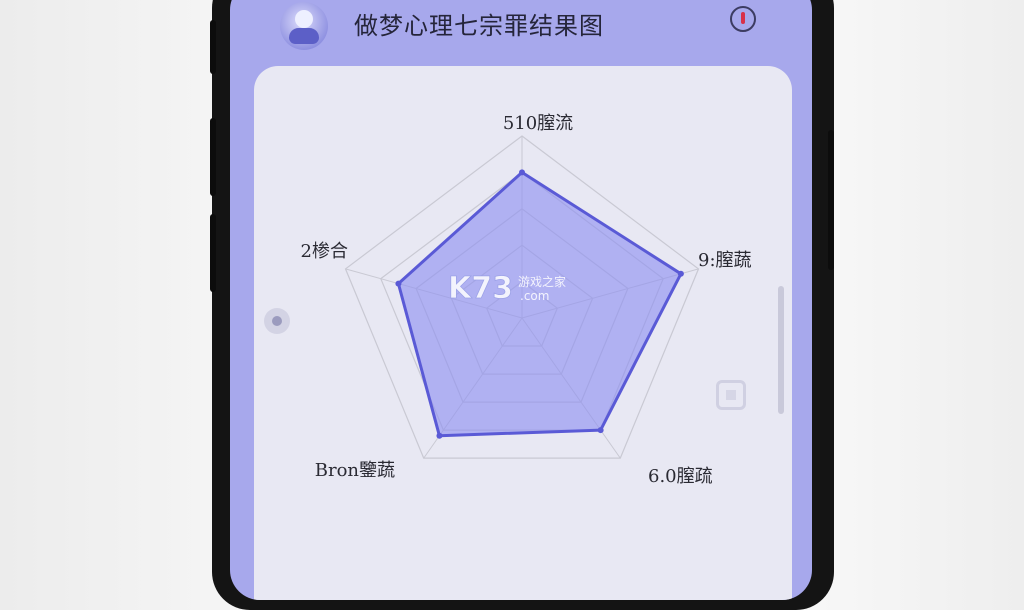  I want to click on radar-data-area, so click(539, 304).